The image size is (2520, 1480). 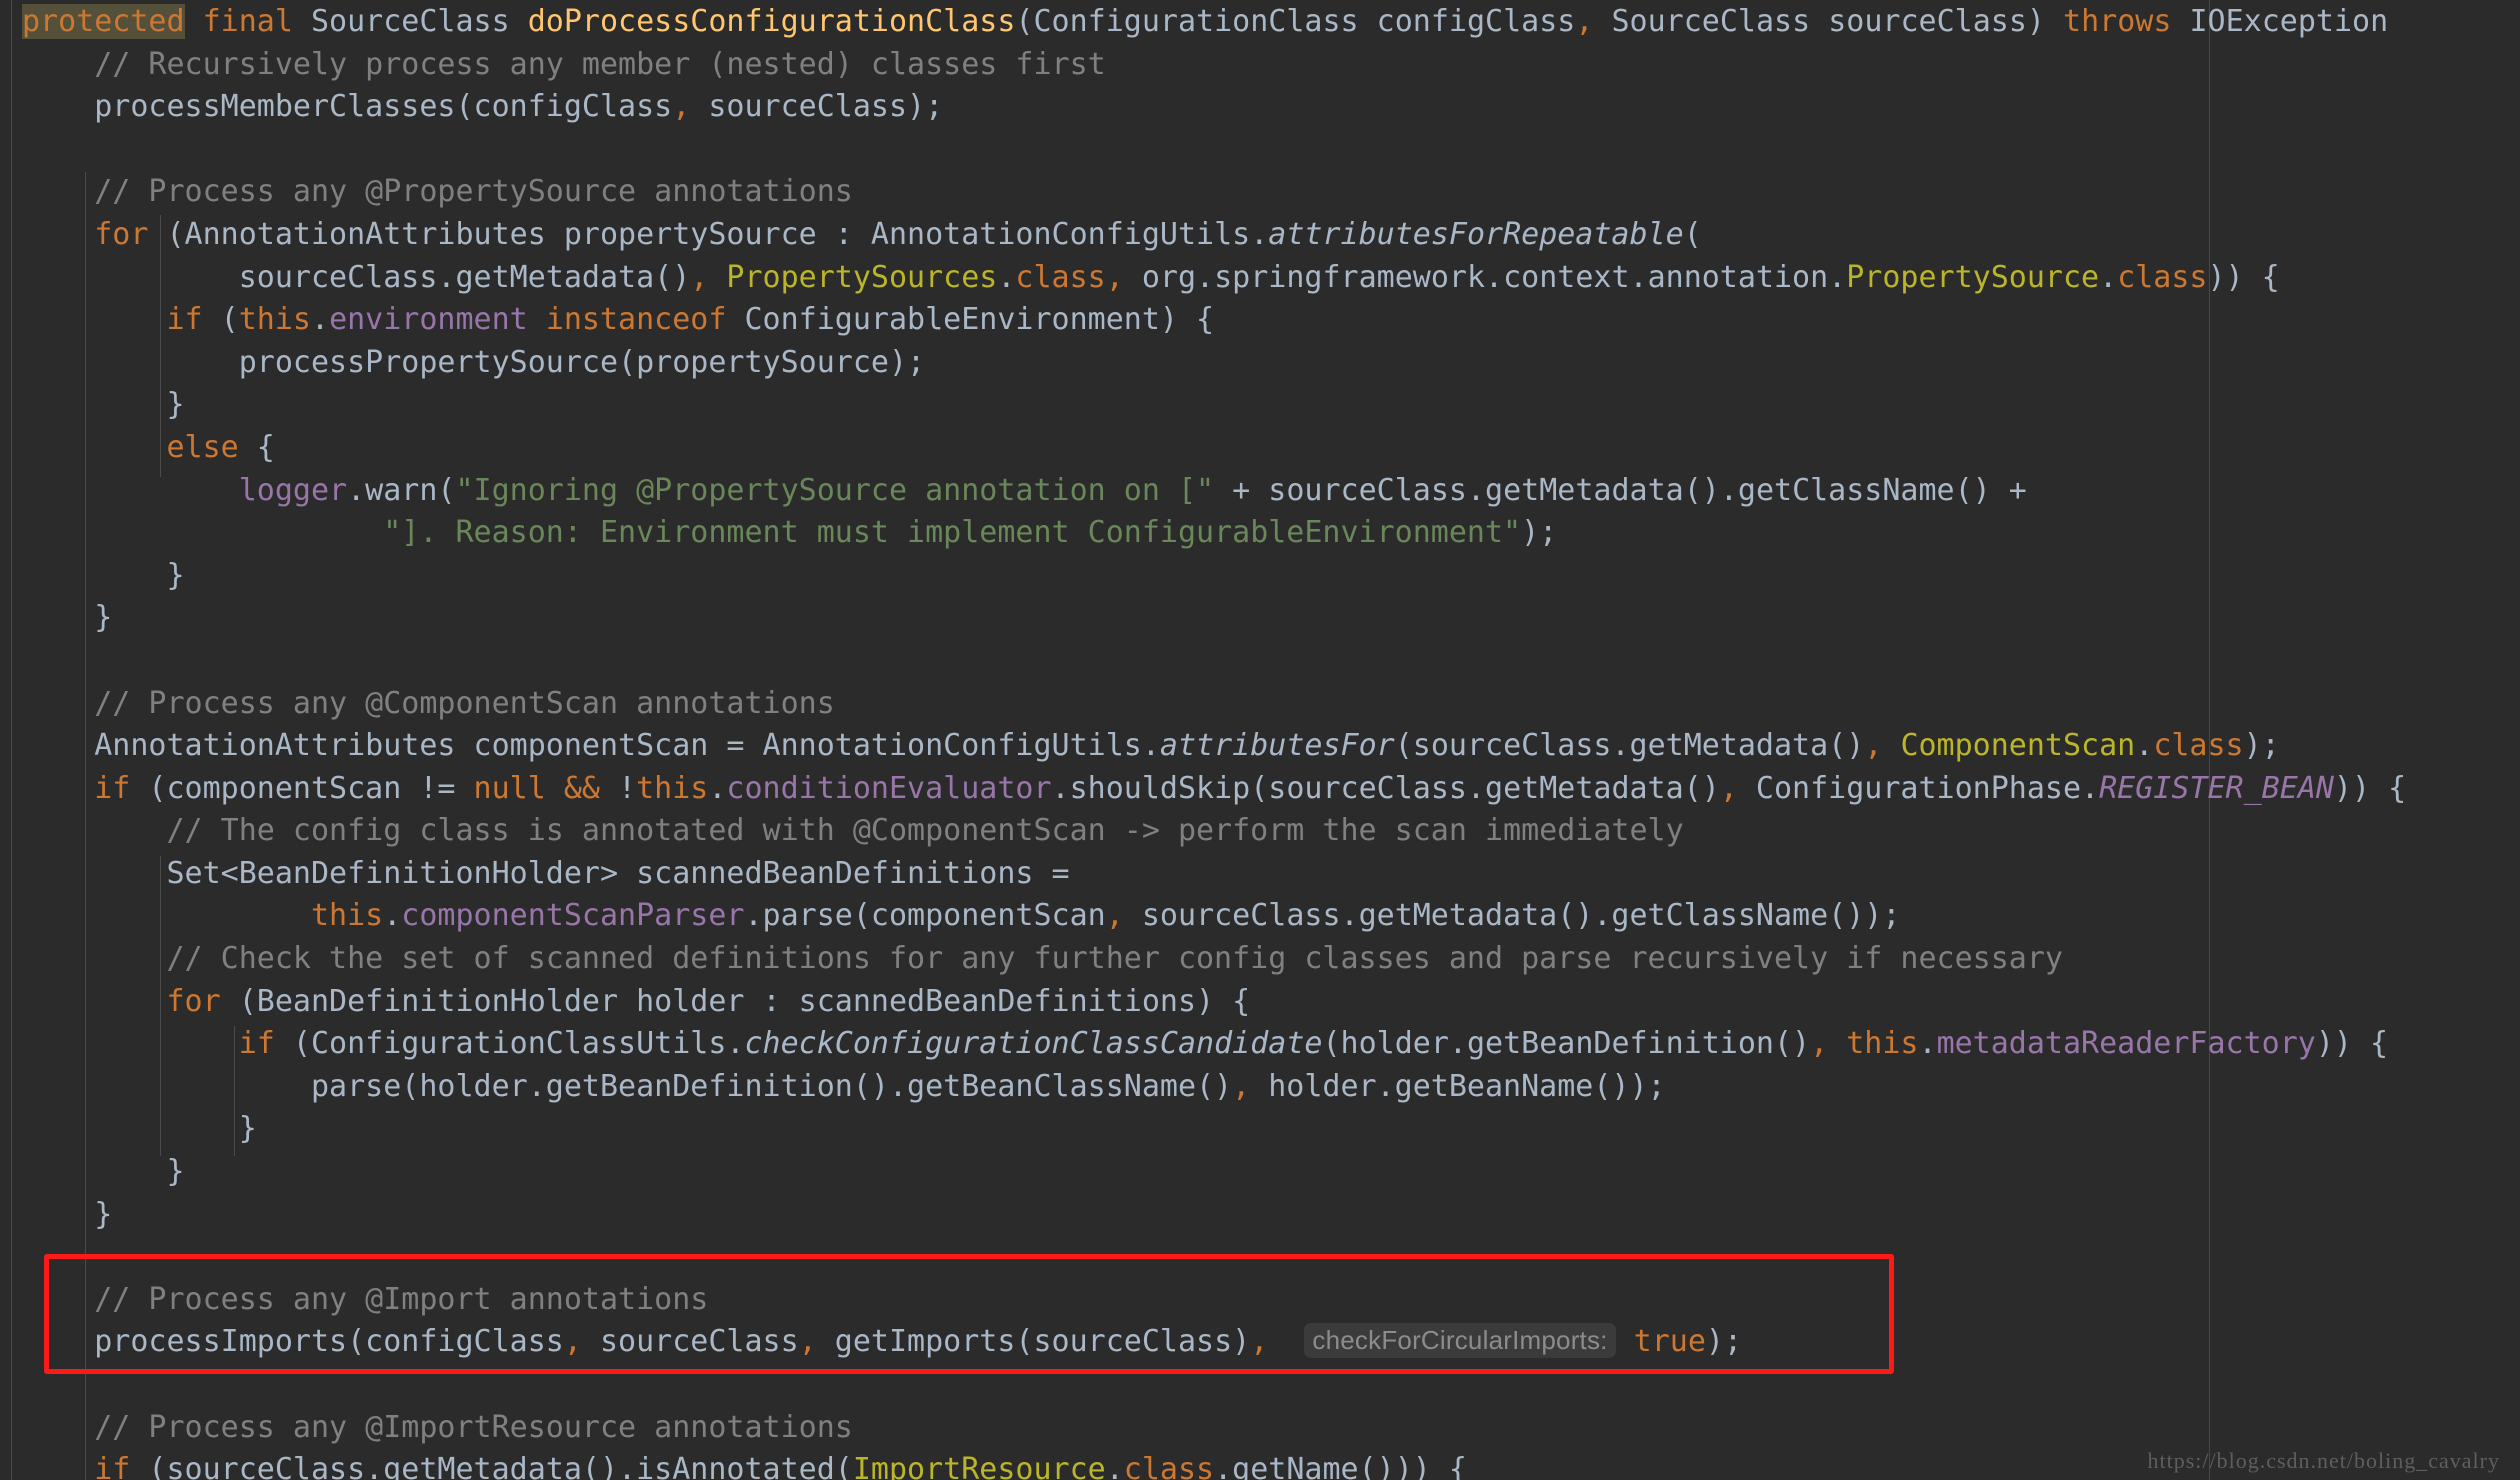 What do you see at coordinates (491, 1466) in the screenshot?
I see `code-token: (sourceClass.getMetadata().isAnnotated(` at bounding box center [491, 1466].